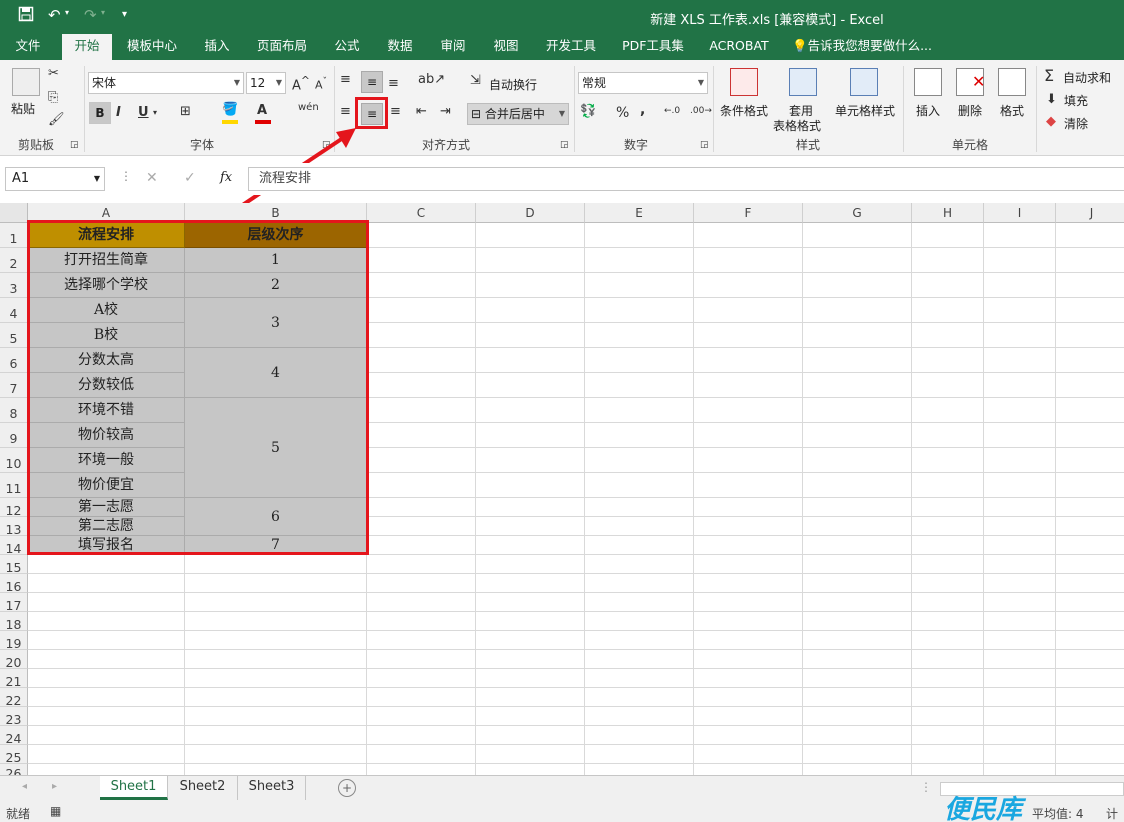  Describe the element at coordinates (1076, 123) in the screenshot. I see `clear-button: 清除` at that location.